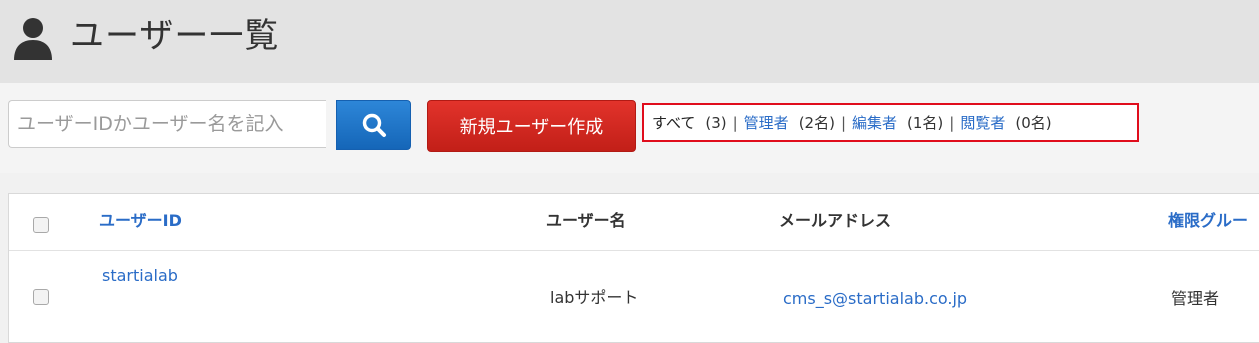 The image size is (1259, 343). I want to click on filter-viewer-count: (0名), so click(1033, 123).